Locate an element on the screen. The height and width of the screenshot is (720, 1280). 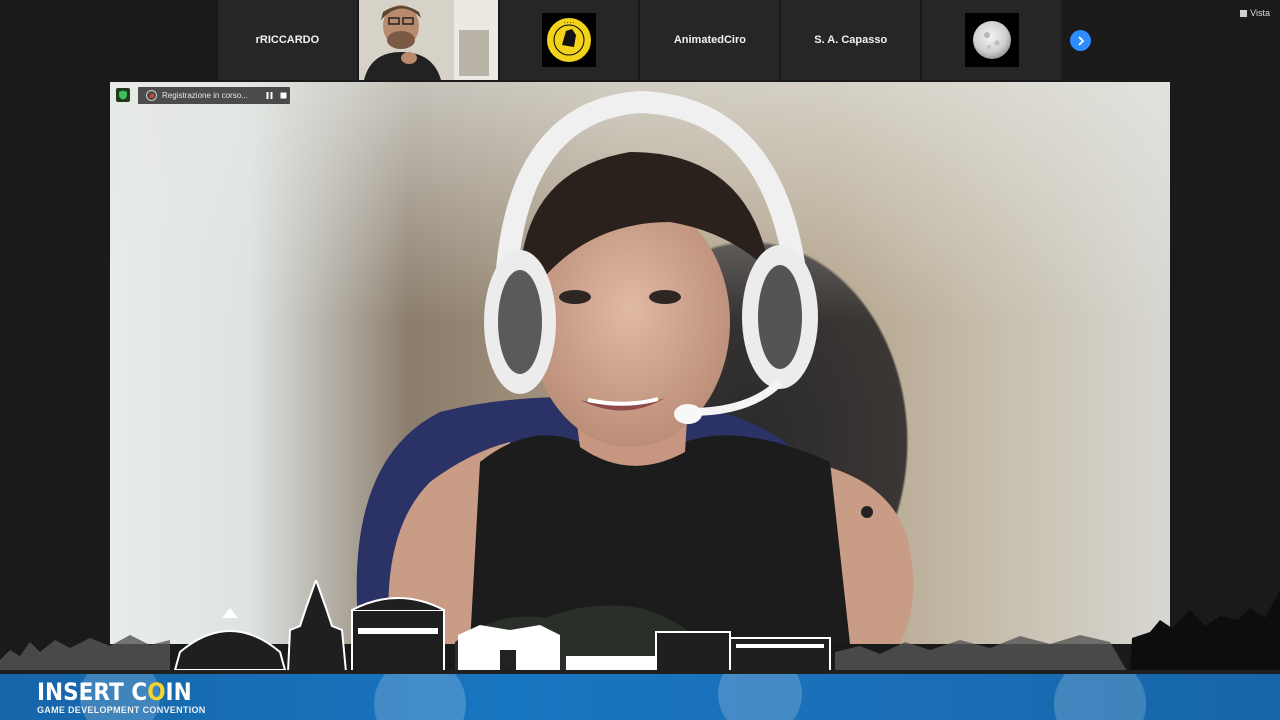
participant-tile-animatedciro: AnimatedCiro is located at coordinates (710, 40).